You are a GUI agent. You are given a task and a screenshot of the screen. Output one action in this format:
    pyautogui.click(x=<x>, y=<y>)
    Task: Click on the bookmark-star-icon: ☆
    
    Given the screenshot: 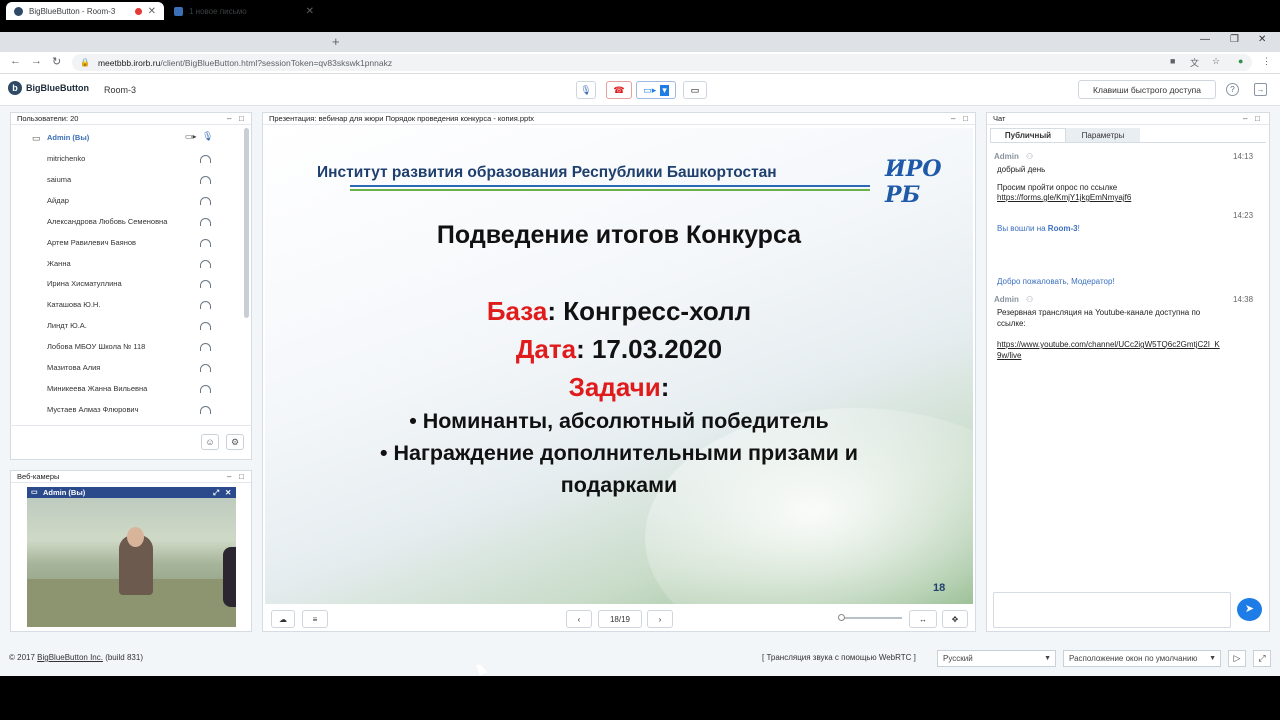 What is the action you would take?
    pyautogui.click(x=1216, y=61)
    